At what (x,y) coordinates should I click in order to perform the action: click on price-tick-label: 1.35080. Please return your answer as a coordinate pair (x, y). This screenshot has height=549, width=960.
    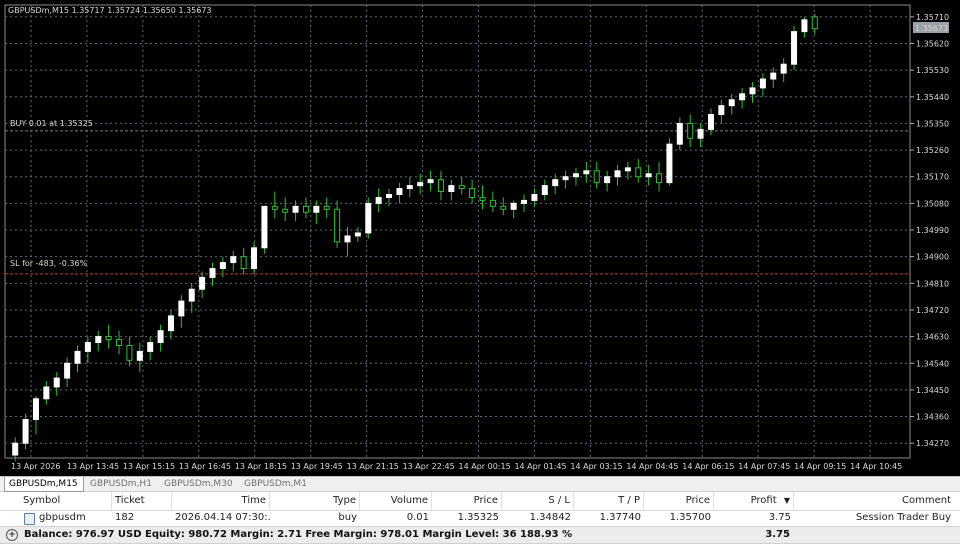
    Looking at the image, I should click on (932, 203).